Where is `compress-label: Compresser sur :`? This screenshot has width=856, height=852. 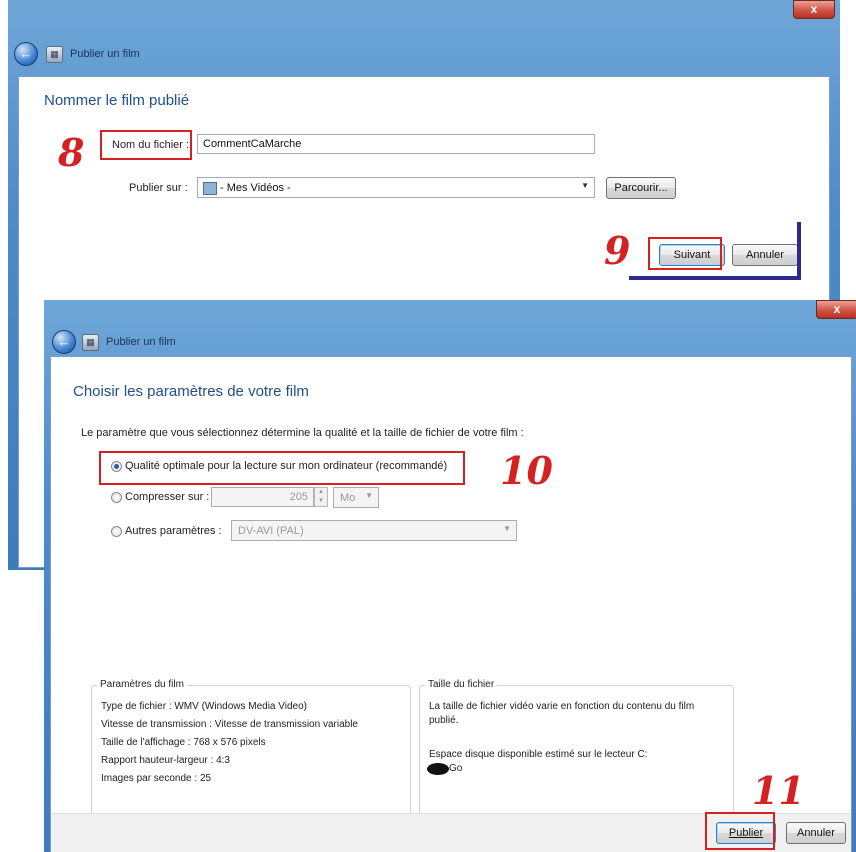 compress-label: Compresser sur : is located at coordinates (167, 497).